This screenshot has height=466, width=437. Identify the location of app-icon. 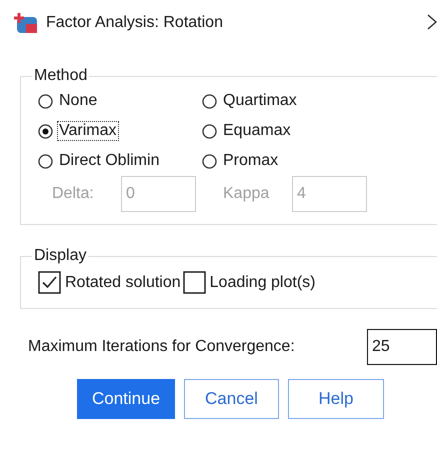
(26, 23).